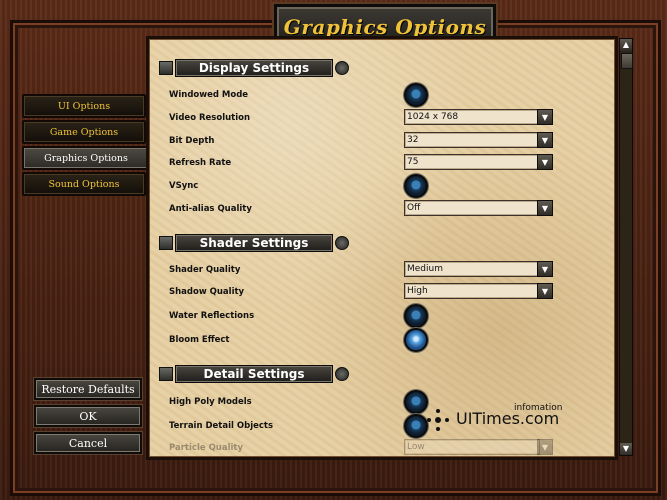 This screenshot has width=667, height=500. I want to click on section-header-detail: Detail Settings, so click(254, 374).